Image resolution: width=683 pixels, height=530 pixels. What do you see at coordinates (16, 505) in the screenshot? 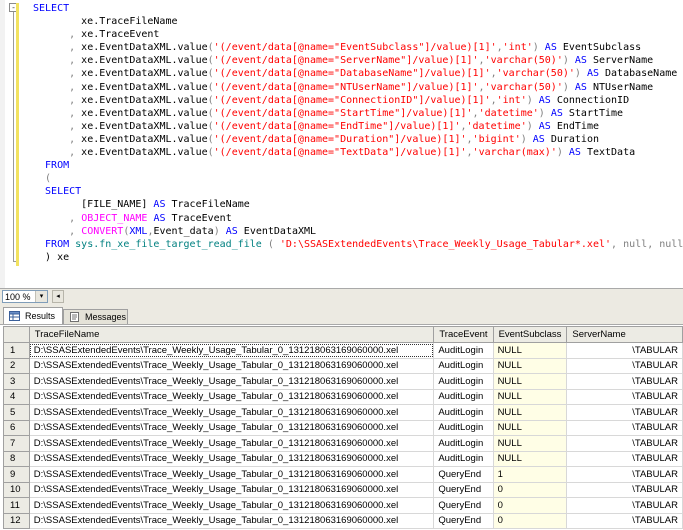
I see `row-number: 11` at bounding box center [16, 505].